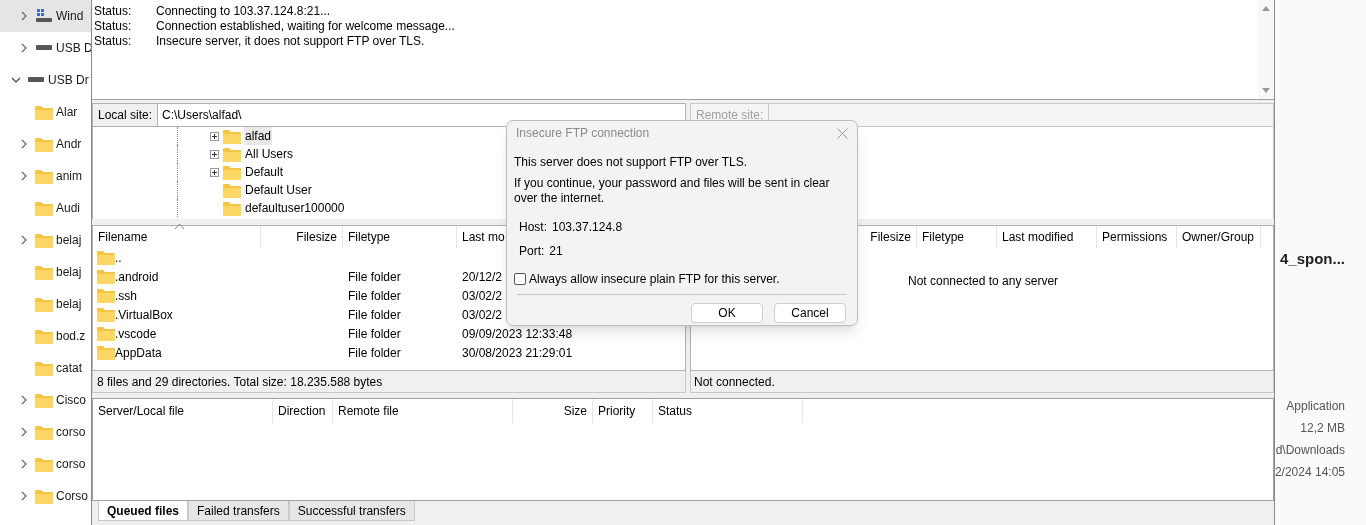  I want to click on file-name: .., so click(118, 257).